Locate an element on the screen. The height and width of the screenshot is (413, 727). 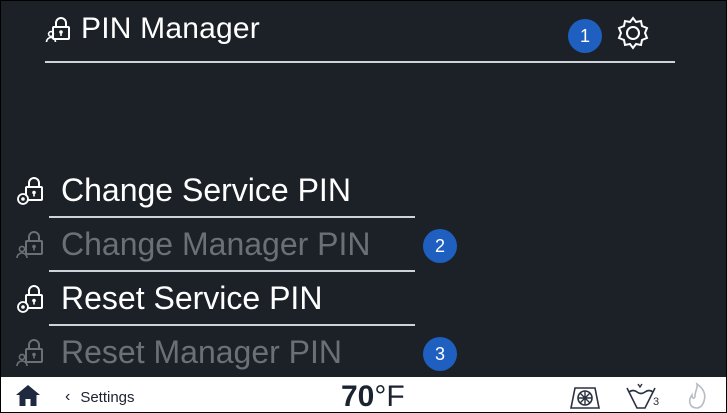
callout-badge-1: 1 is located at coordinates (585, 36).